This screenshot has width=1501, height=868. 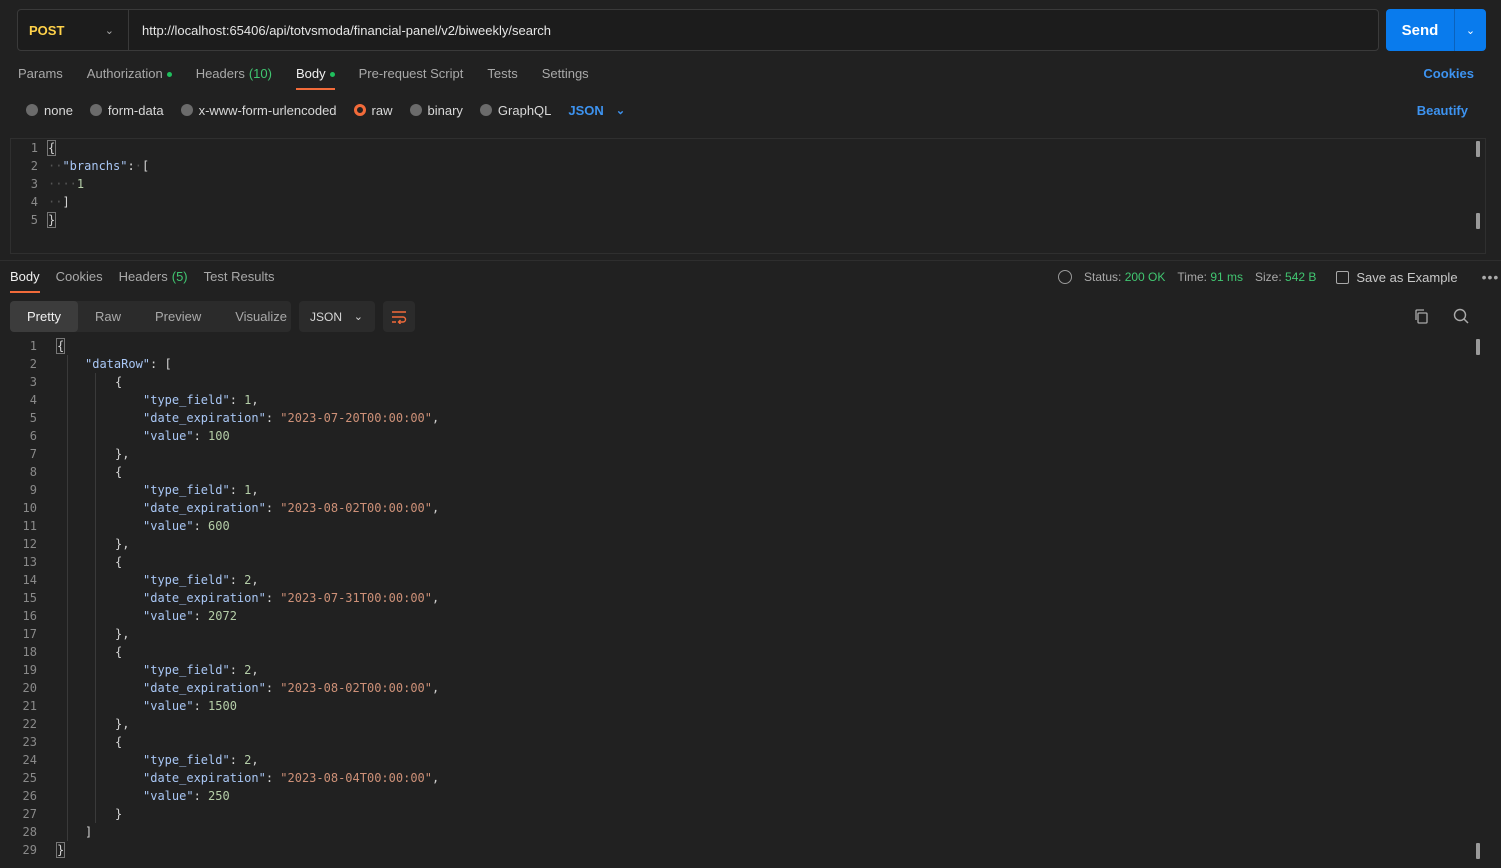 I want to click on status-group: Status: 200 OK, so click(x=1124, y=277).